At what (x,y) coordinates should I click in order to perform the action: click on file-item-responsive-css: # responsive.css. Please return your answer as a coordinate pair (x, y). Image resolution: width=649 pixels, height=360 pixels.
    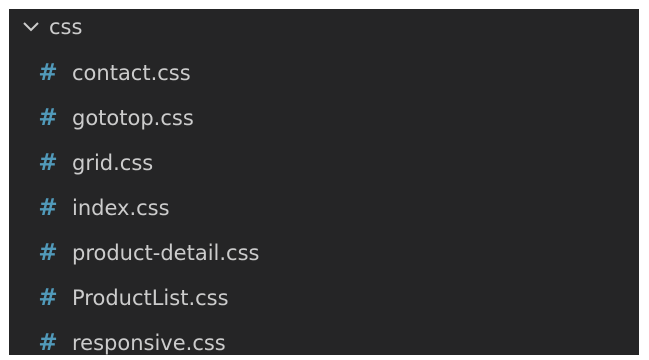
    Looking at the image, I should click on (324, 338).